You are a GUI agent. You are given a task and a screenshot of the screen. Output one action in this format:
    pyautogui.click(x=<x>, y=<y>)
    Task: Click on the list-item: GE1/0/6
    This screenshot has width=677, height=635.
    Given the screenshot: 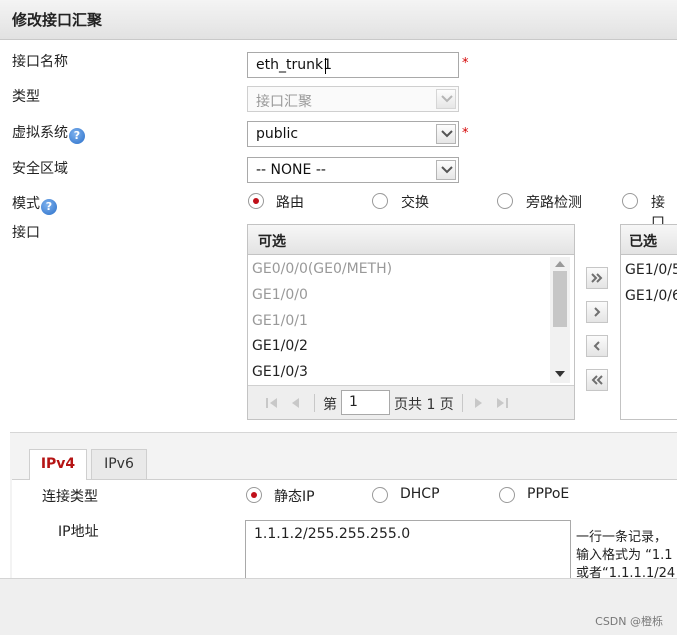 What is the action you would take?
    pyautogui.click(x=651, y=296)
    